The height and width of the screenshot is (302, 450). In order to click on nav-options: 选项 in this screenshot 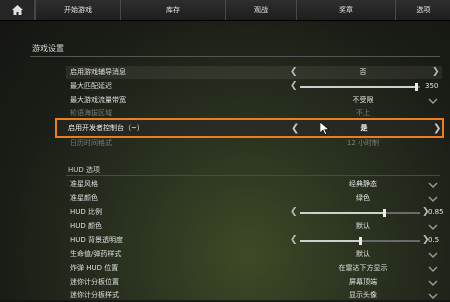, I will do `click(422, 10)`.